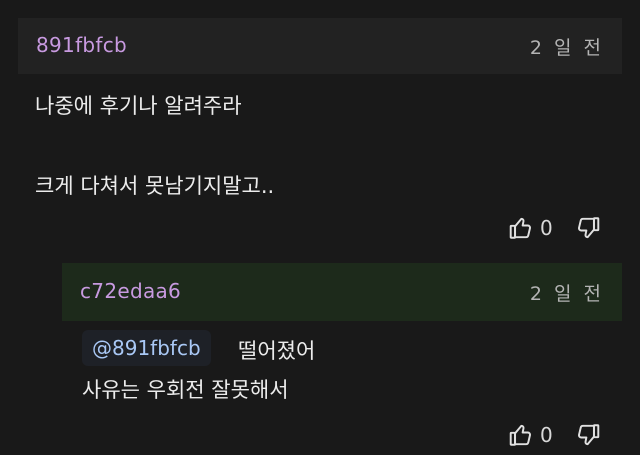 The width and height of the screenshot is (640, 455). What do you see at coordinates (546, 435) in the screenshot?
I see `reply-like-count: 0` at bounding box center [546, 435].